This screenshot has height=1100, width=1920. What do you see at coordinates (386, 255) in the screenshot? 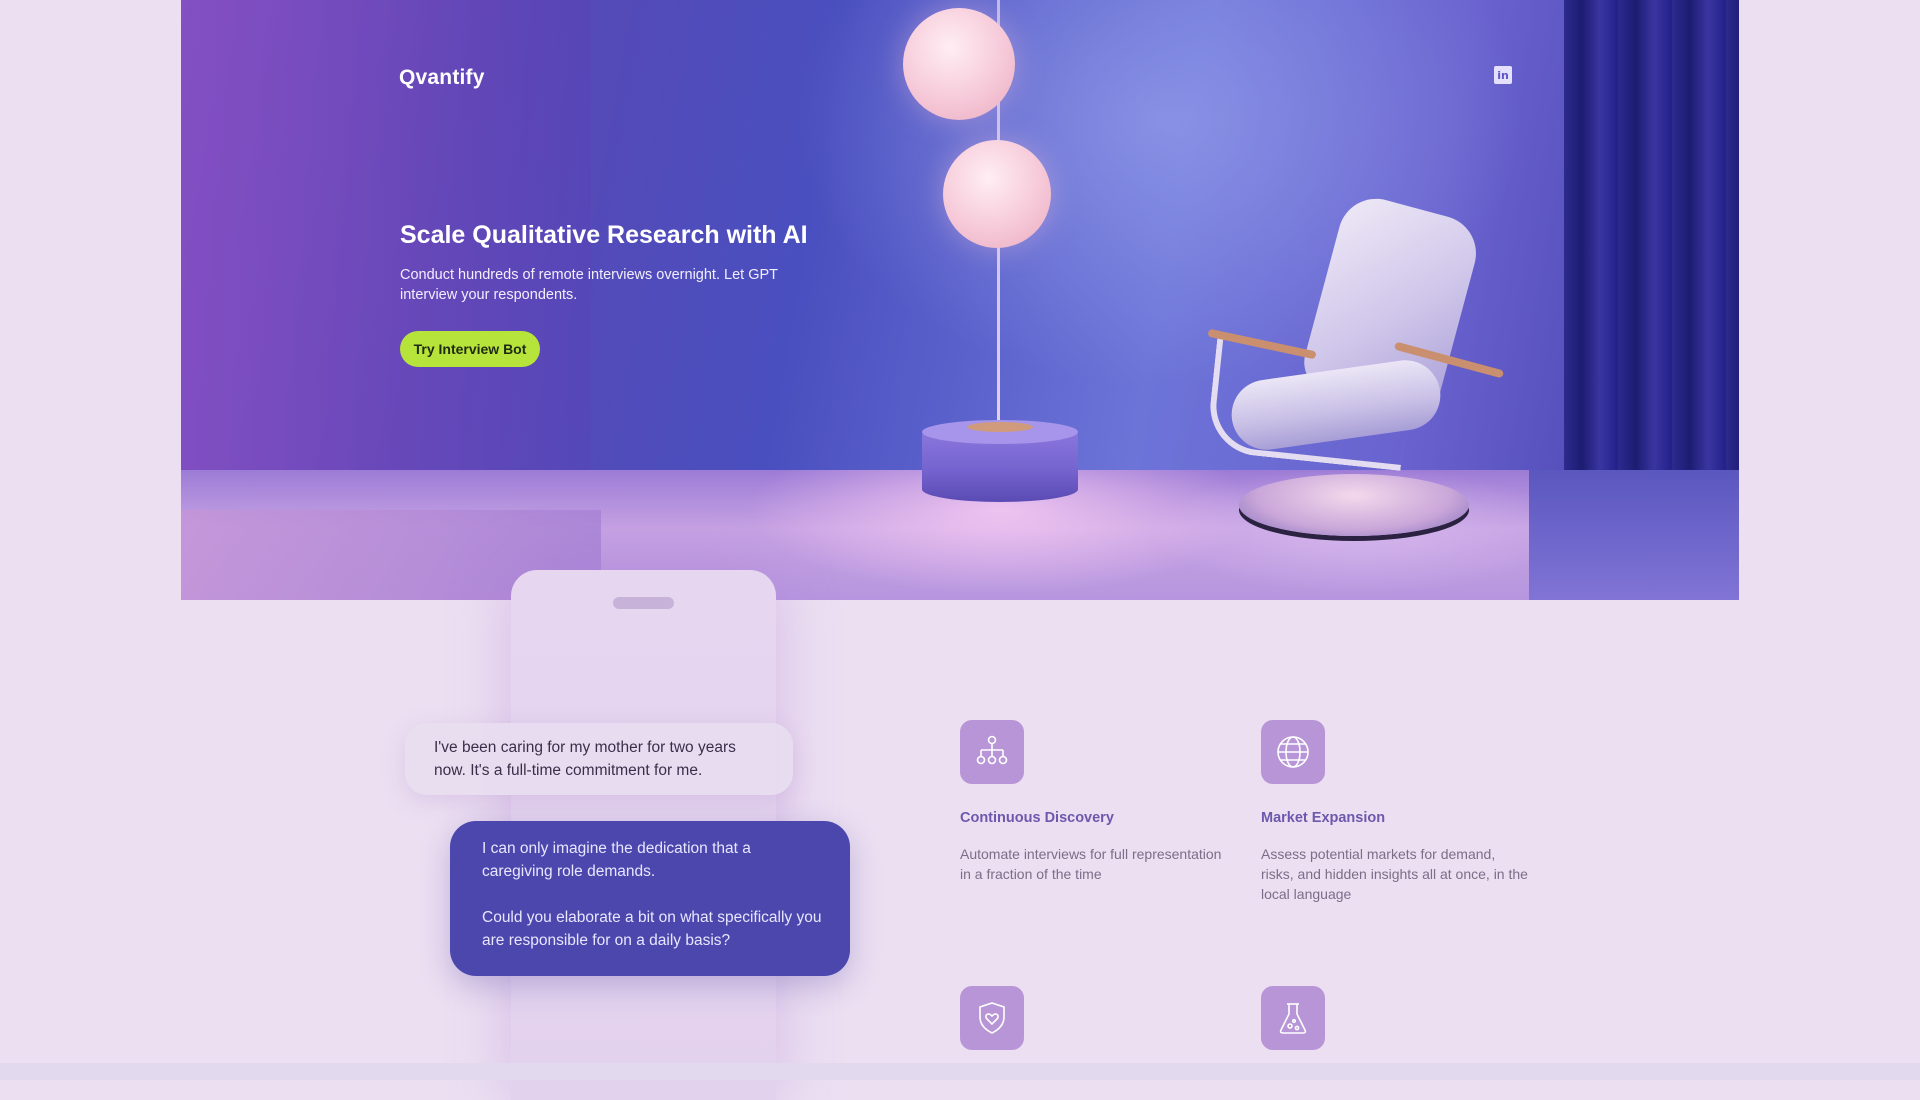
I see `hero-back-panel` at bounding box center [386, 255].